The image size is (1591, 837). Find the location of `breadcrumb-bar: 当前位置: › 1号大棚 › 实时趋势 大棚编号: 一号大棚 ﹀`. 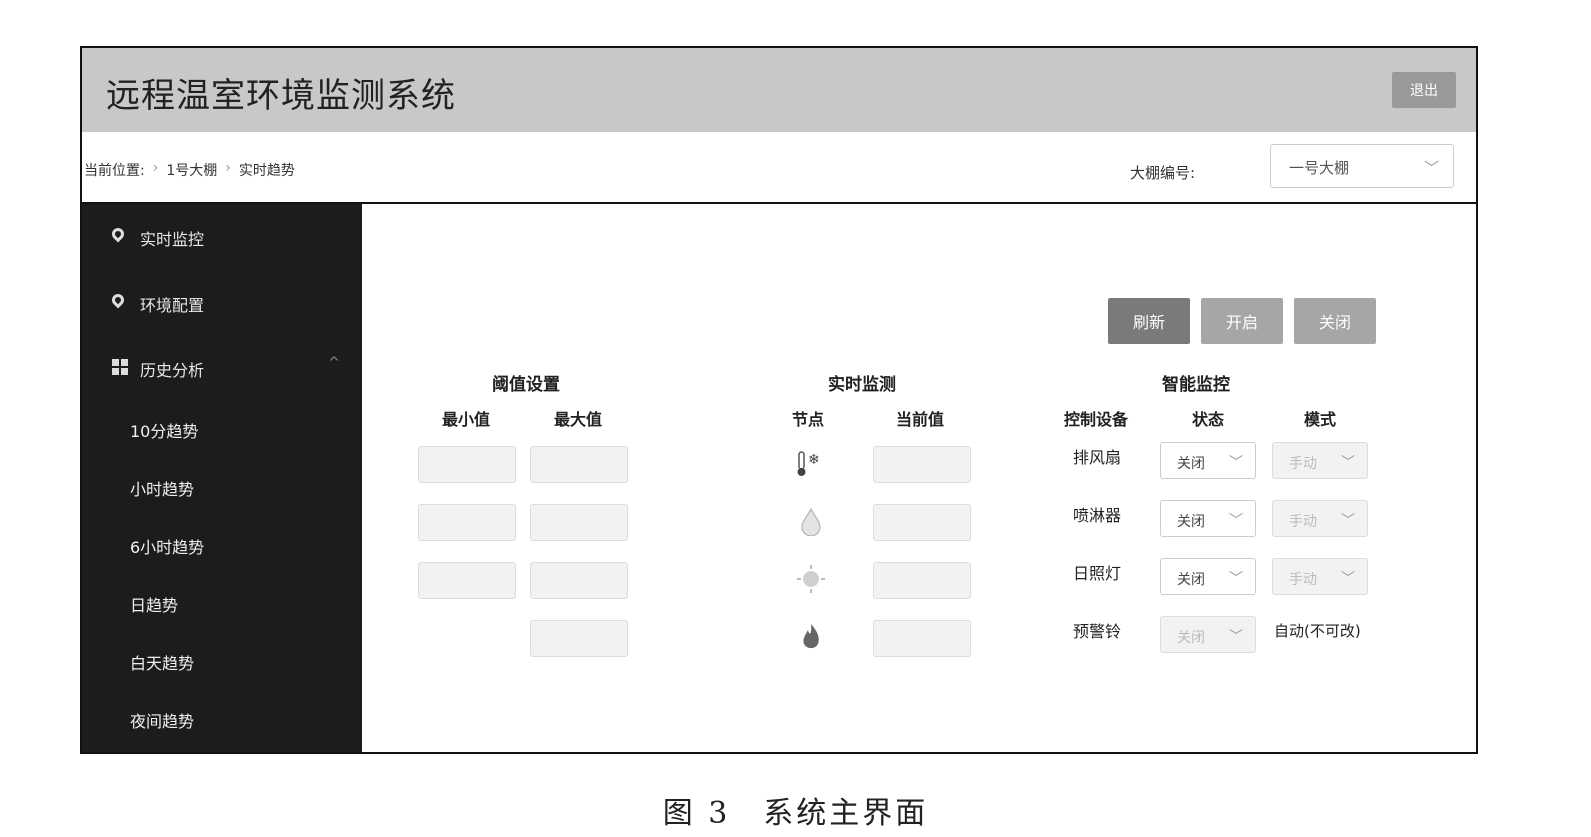

breadcrumb-bar: 当前位置: › 1号大棚 › 实时趋势 大棚编号: 一号大棚 ﹀ is located at coordinates (779, 168).